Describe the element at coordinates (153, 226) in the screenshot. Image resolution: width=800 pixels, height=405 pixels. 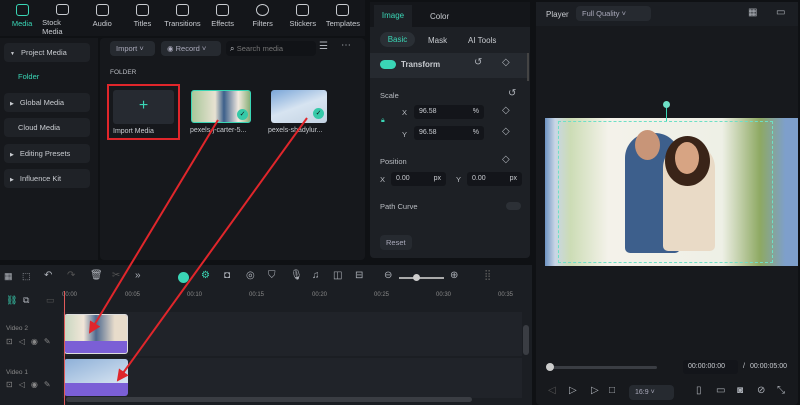
I see `arrow` at that location.